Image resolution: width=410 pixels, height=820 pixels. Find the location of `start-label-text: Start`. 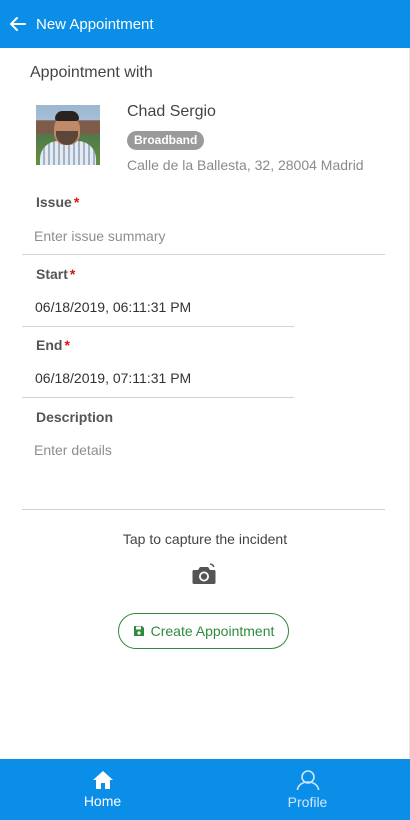

start-label-text: Start is located at coordinates (52, 274).